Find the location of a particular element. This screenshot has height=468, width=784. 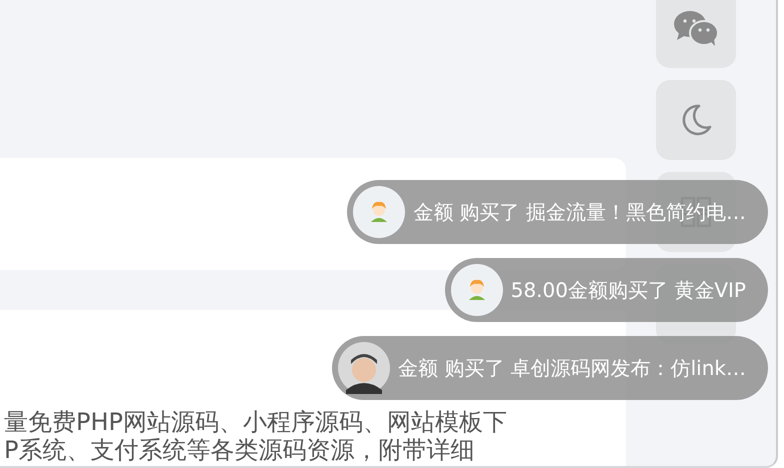

chat-icon is located at coordinates (696, 28).